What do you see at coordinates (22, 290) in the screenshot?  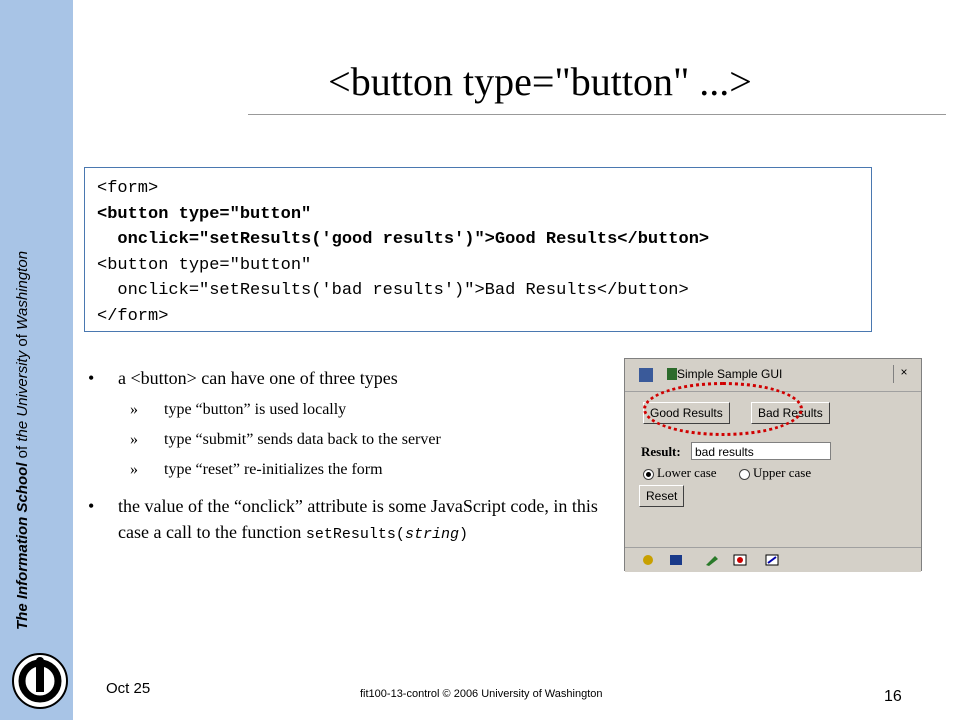 I see `sidebar-washington: Washington` at bounding box center [22, 290].